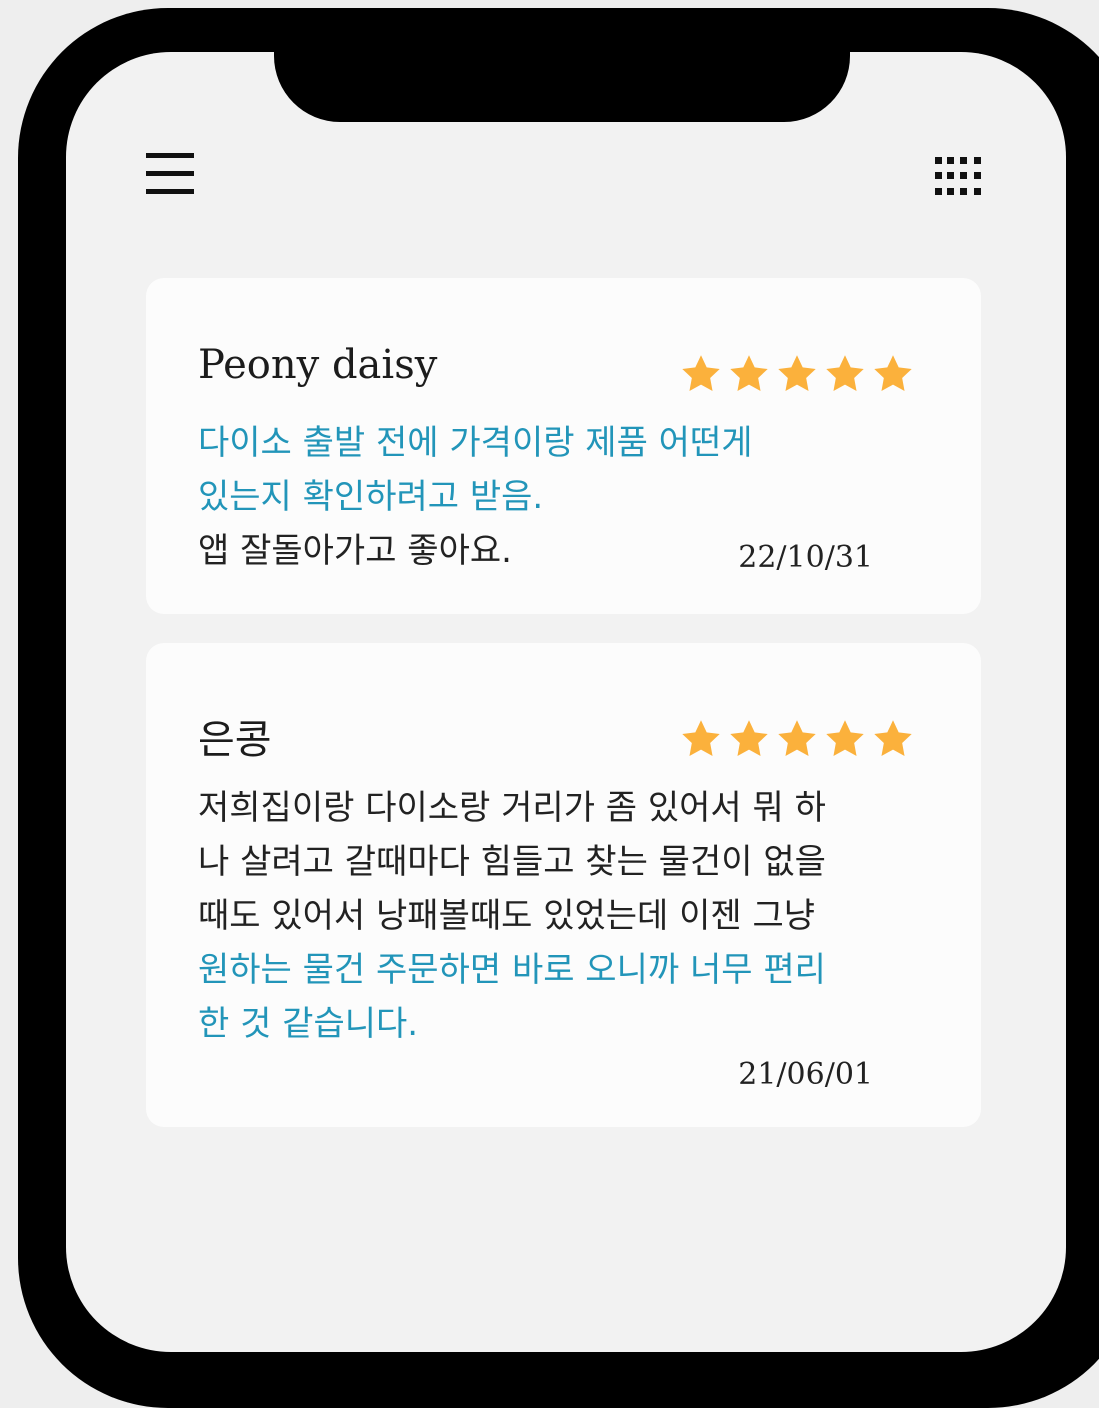 The height and width of the screenshot is (1408, 1099). What do you see at coordinates (512, 970) in the screenshot?
I see `review-line: 원하는 물건 주문하면 바로 오니까 너무 편리` at bounding box center [512, 970].